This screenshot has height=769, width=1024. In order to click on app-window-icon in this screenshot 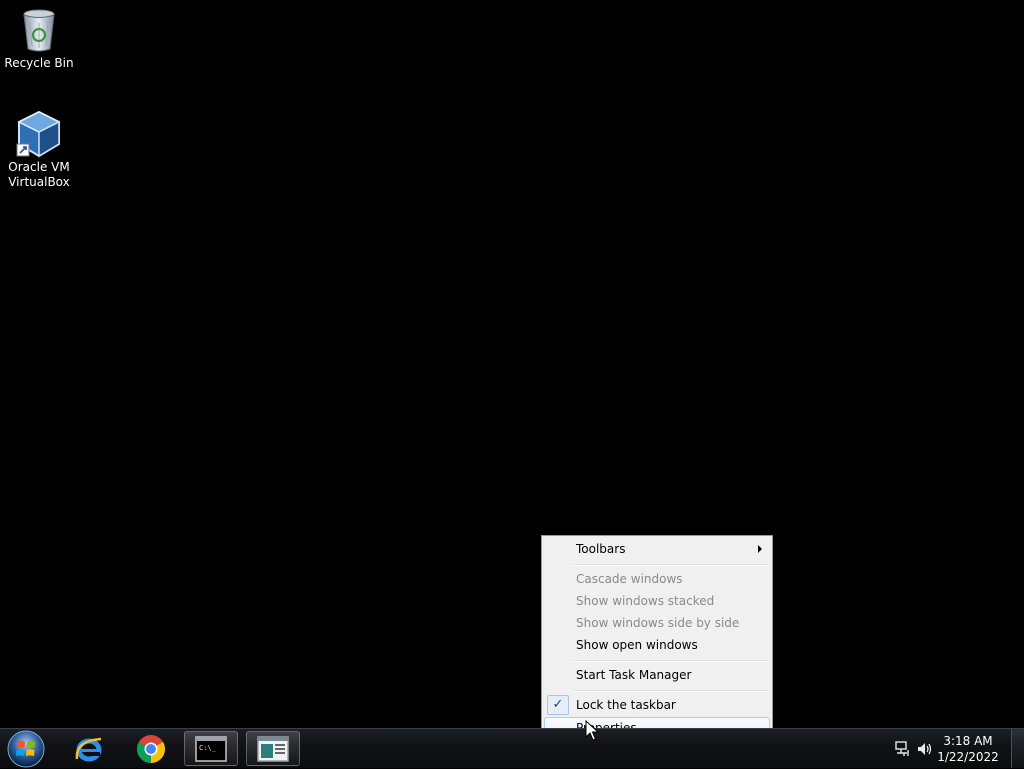, I will do `click(273, 748)`.